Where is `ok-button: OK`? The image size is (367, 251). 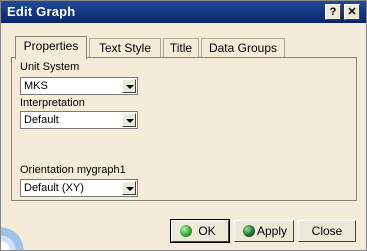
ok-button: OK is located at coordinates (200, 231).